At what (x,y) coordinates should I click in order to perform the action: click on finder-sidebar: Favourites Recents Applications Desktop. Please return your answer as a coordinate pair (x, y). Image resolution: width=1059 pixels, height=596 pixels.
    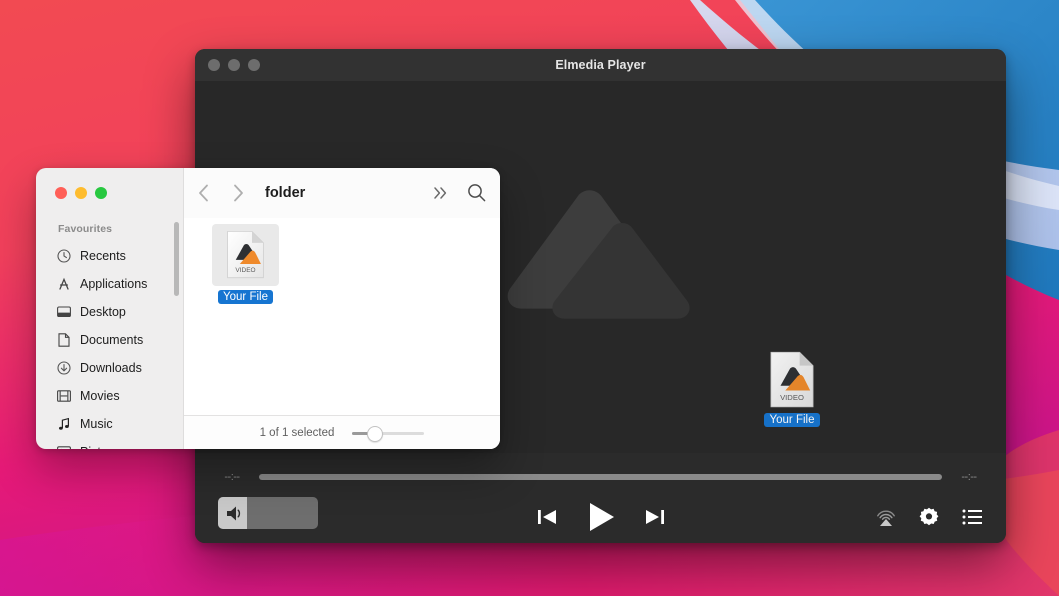
    Looking at the image, I should click on (110, 308).